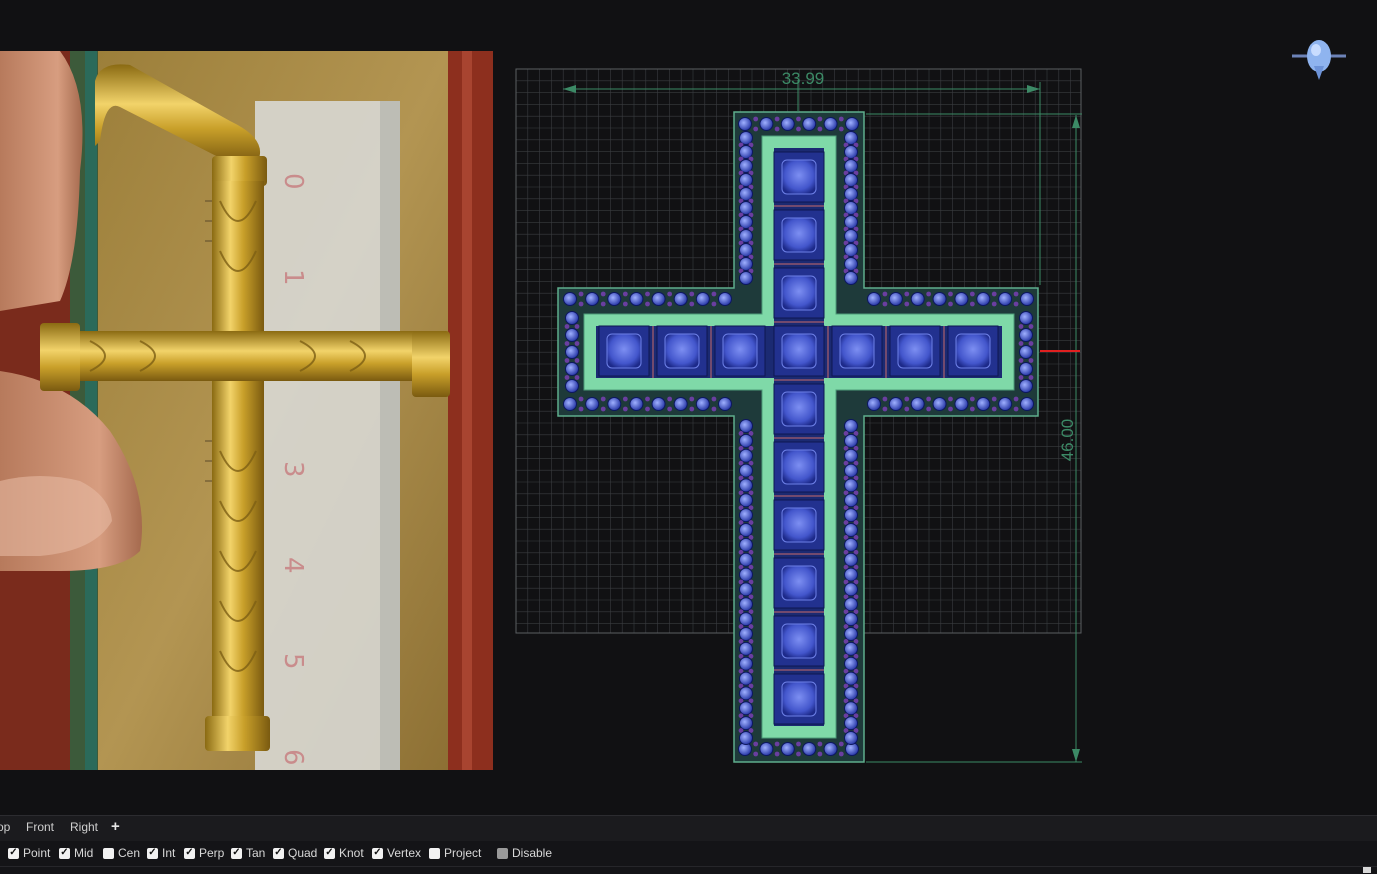 This screenshot has height=874, width=1377. Describe the element at coordinates (5, 827) in the screenshot. I see `tab-top: op` at that location.